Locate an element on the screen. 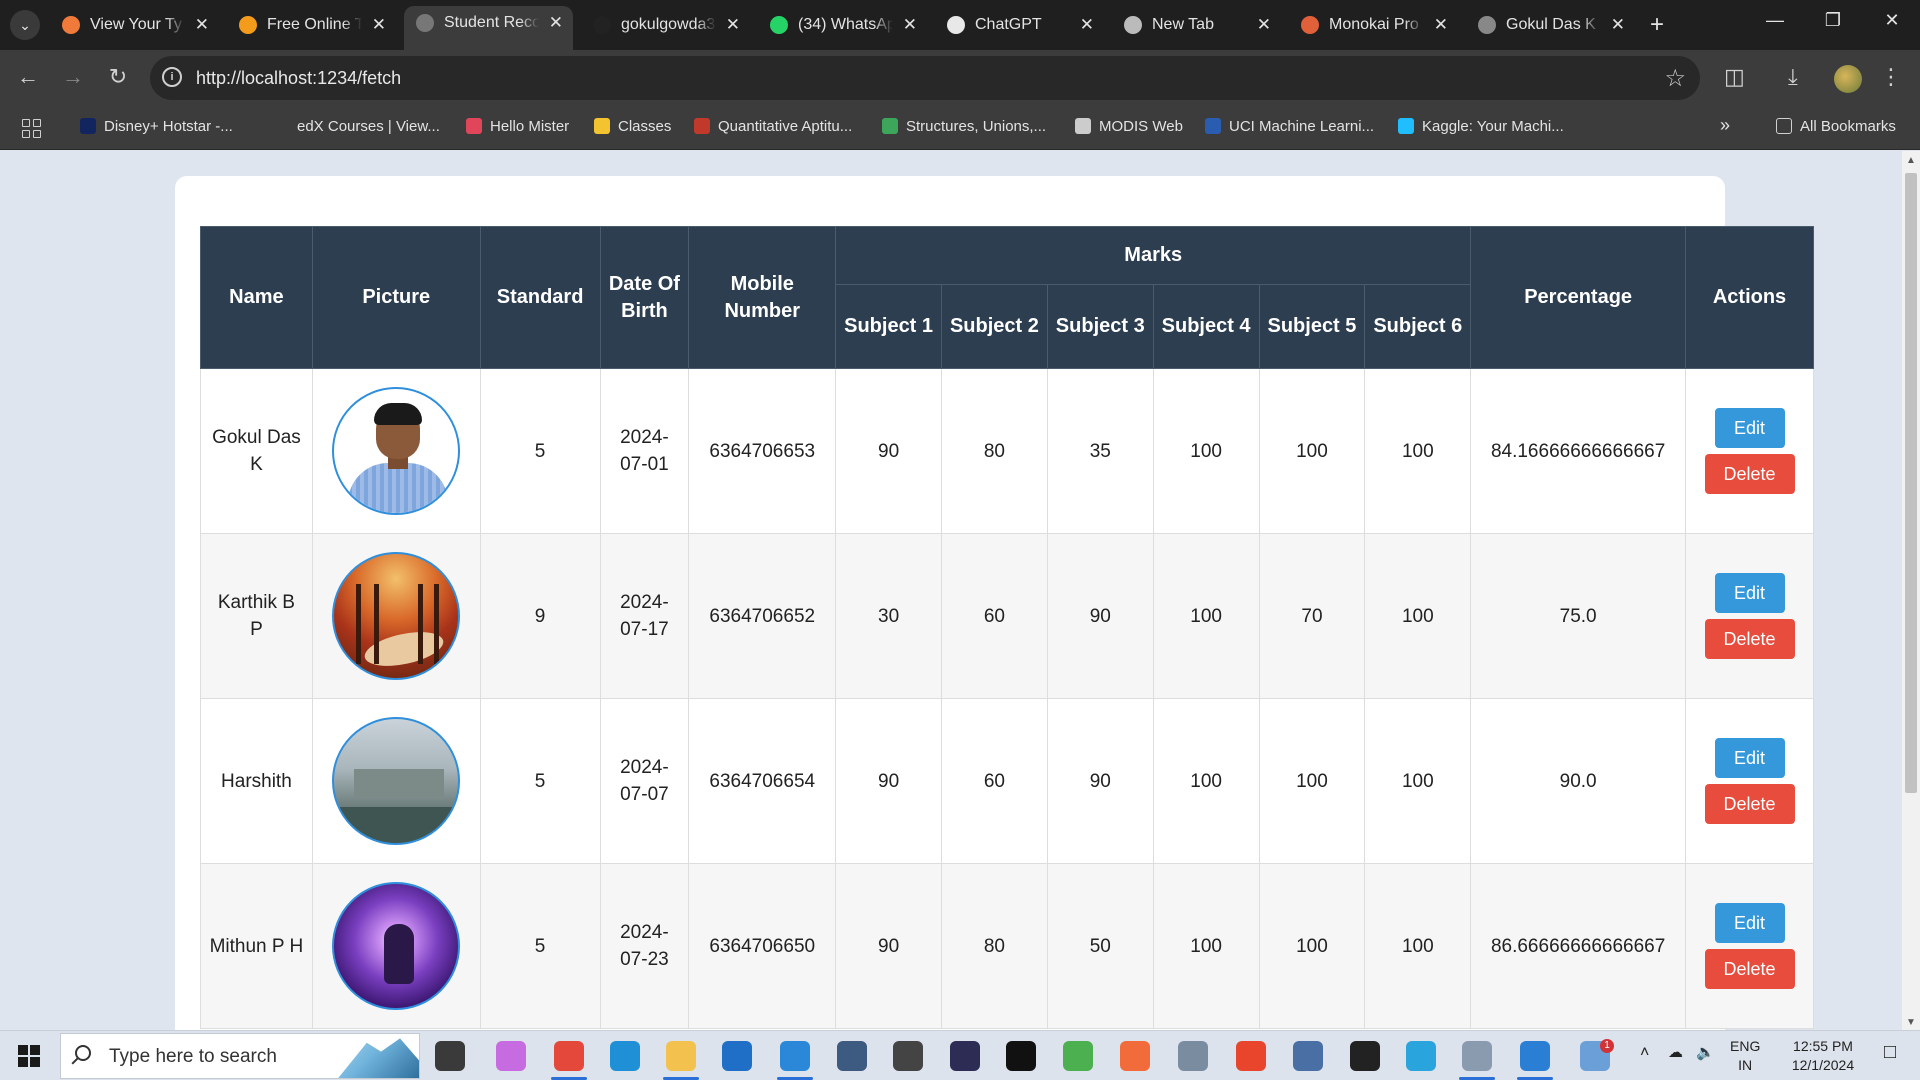 The width and height of the screenshot is (1920, 1080). more-bookmarks-icon: » is located at coordinates (1725, 126).